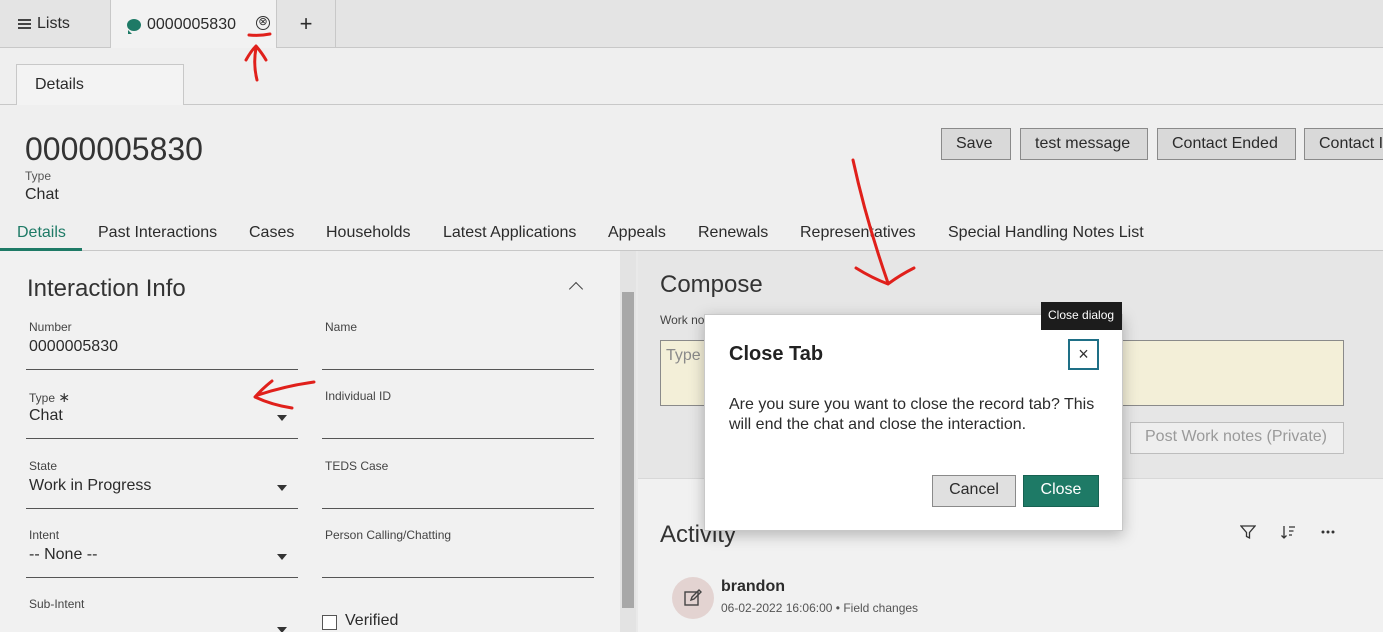 The image size is (1383, 632). What do you see at coordinates (41, 233) in the screenshot?
I see `tab-details: Details` at bounding box center [41, 233].